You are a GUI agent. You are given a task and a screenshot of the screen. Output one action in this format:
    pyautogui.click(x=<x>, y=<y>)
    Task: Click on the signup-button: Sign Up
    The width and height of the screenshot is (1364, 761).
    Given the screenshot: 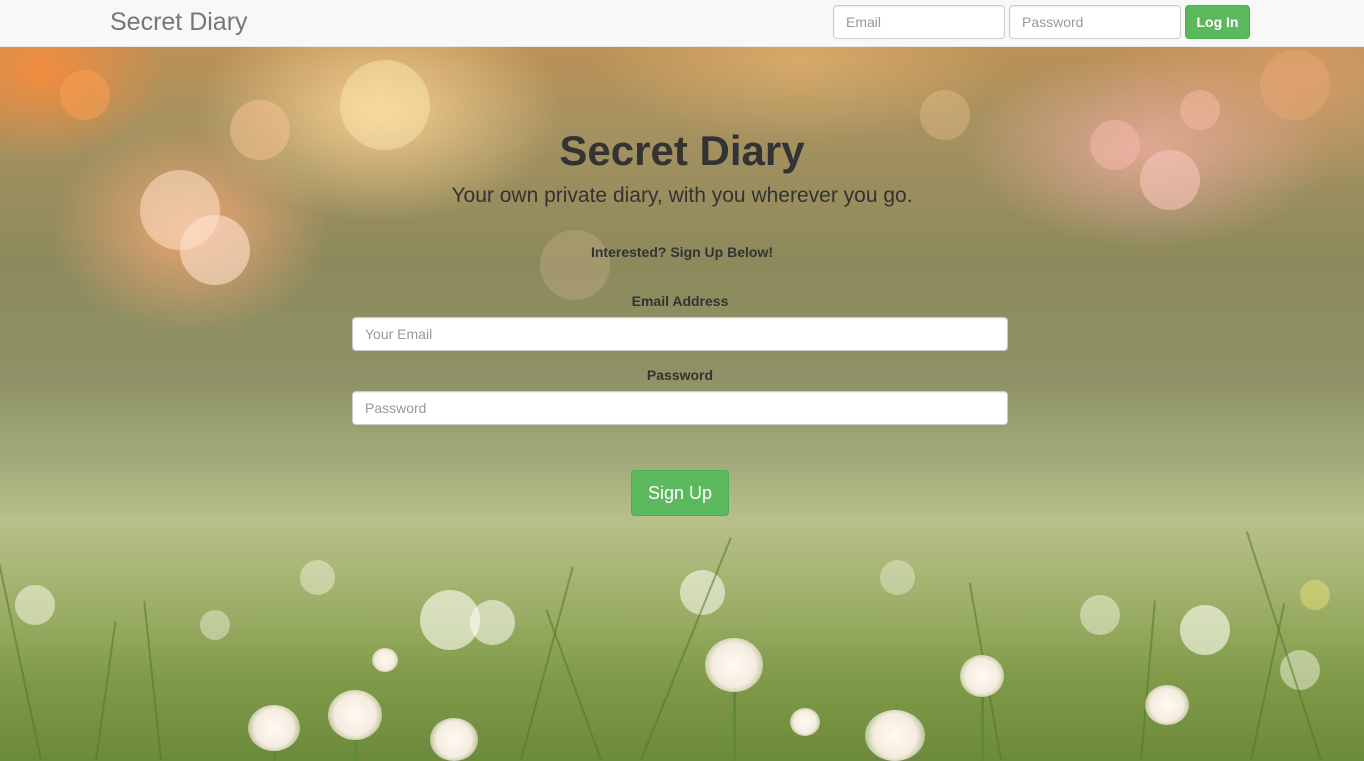 What is the action you would take?
    pyautogui.click(x=680, y=493)
    